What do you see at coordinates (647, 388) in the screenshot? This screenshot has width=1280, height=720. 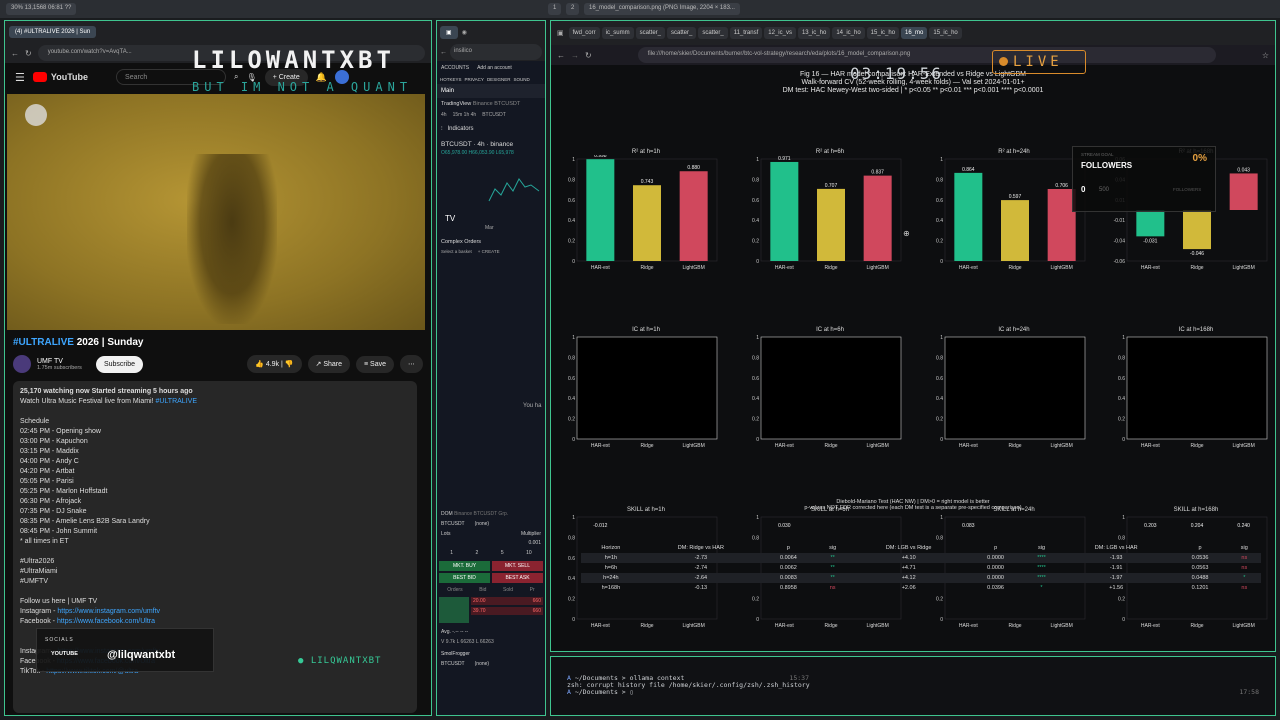 I see `plot-frame` at bounding box center [647, 388].